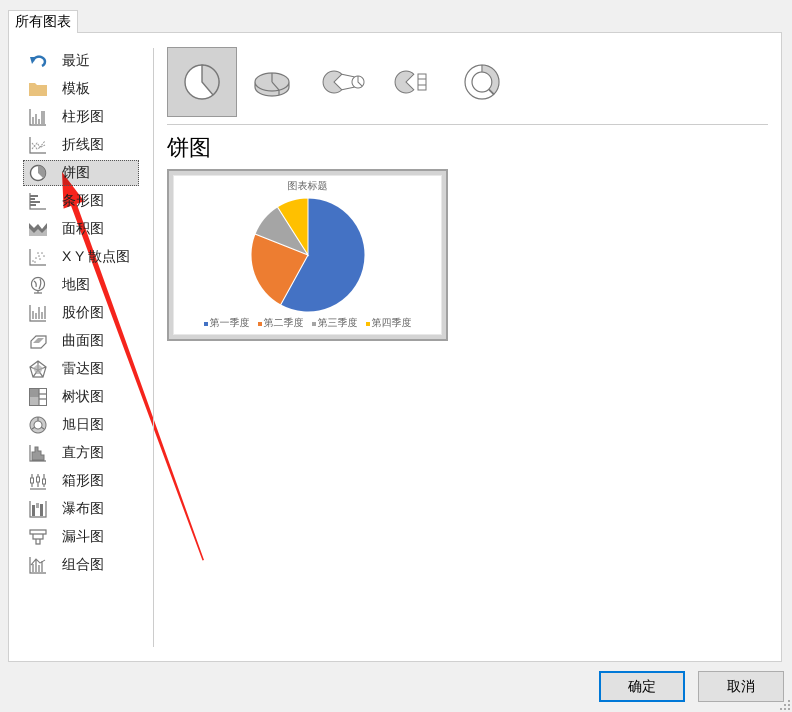 This screenshot has height=712, width=792. Describe the element at coordinates (741, 686) in the screenshot. I see `cancel-button: 取消` at that location.